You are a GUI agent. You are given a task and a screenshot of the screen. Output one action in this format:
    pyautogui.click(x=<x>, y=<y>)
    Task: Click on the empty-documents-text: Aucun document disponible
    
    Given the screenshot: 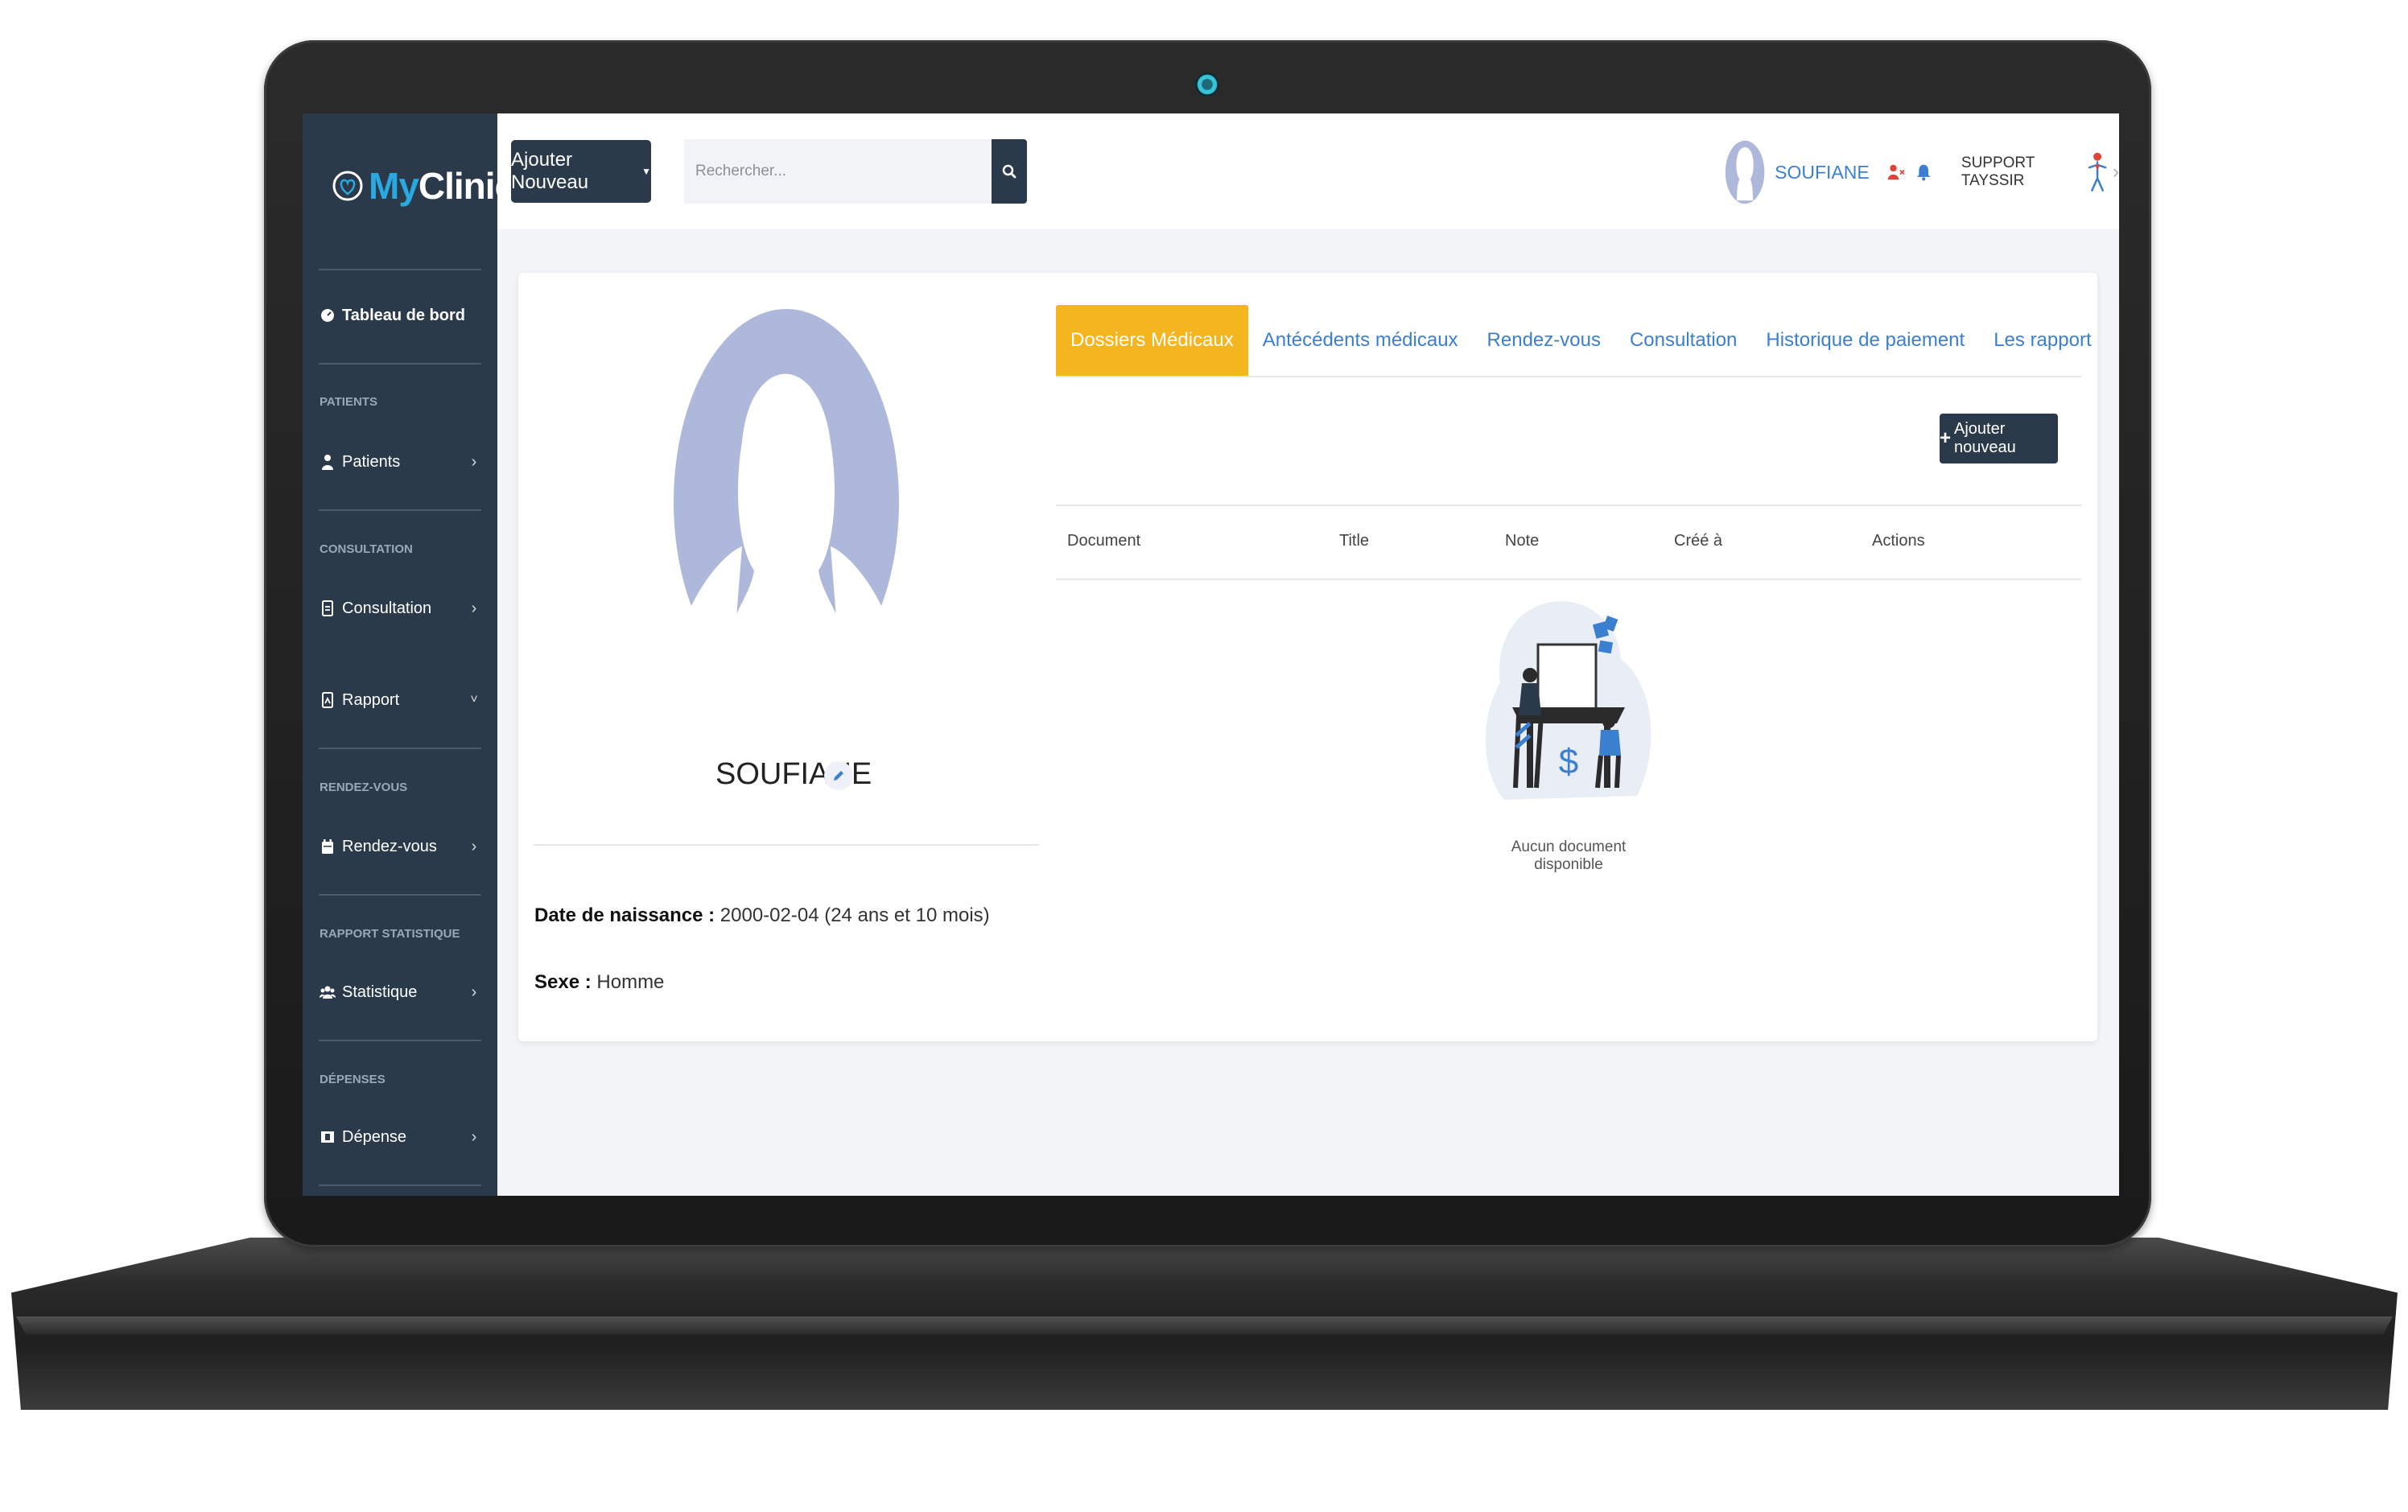 What is the action you would take?
    pyautogui.click(x=1569, y=855)
    